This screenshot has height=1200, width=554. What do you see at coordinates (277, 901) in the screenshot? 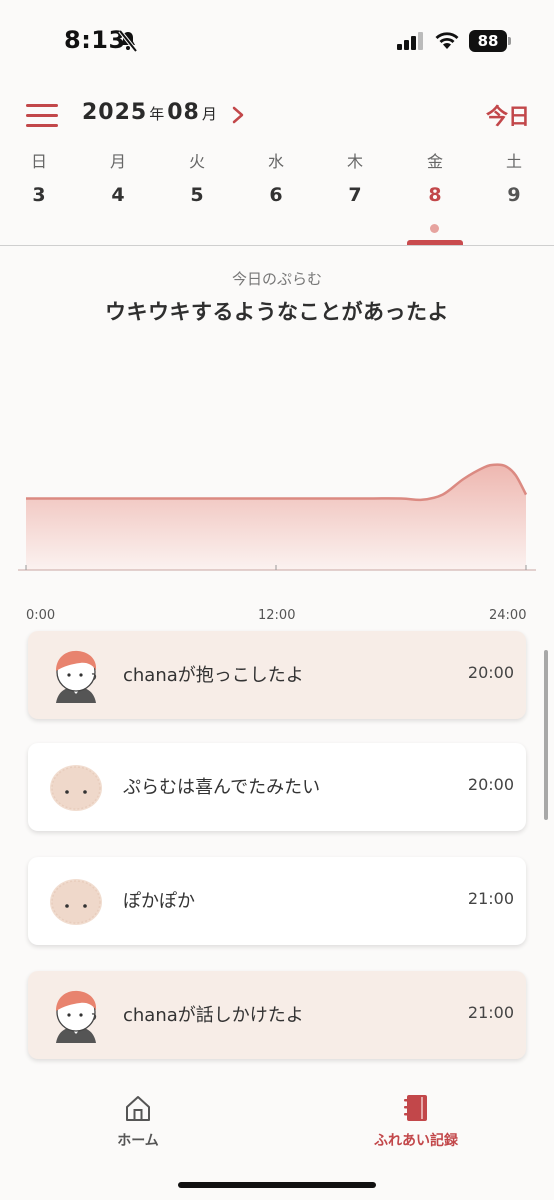
I see `event-card: ぽかぽか 21:00` at bounding box center [277, 901].